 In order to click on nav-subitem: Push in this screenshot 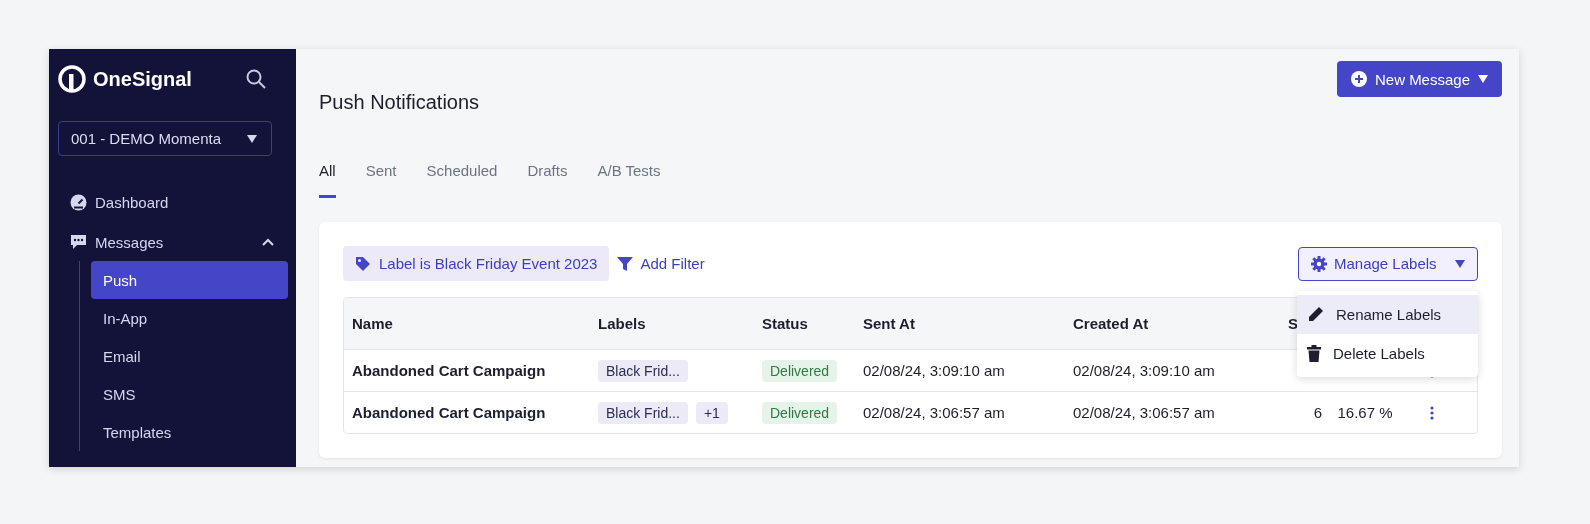, I will do `click(189, 280)`.